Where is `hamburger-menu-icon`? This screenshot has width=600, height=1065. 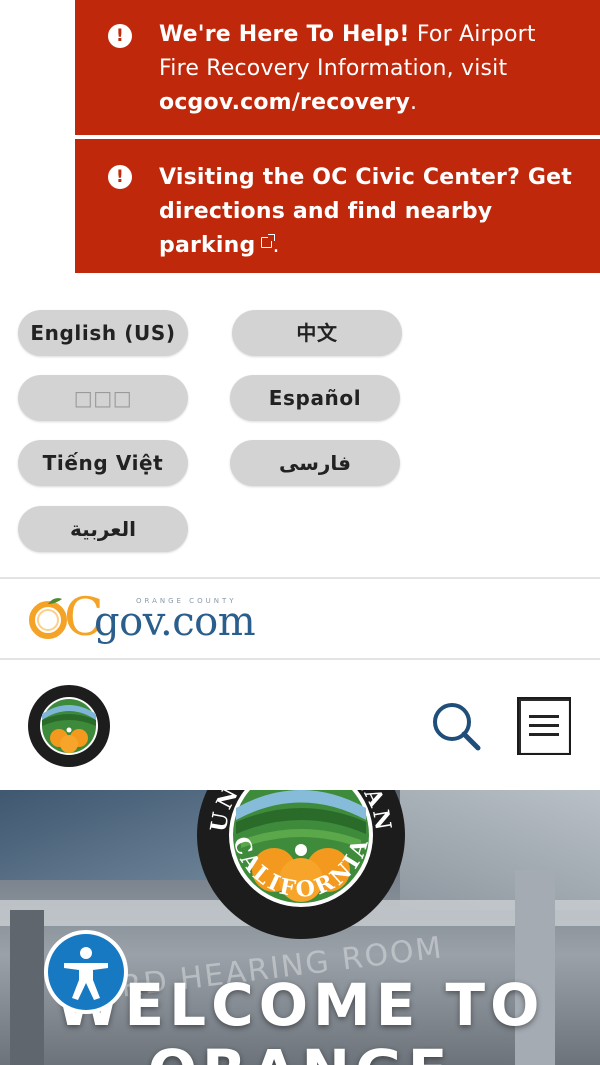
hamburger-menu-icon is located at coordinates (544, 726).